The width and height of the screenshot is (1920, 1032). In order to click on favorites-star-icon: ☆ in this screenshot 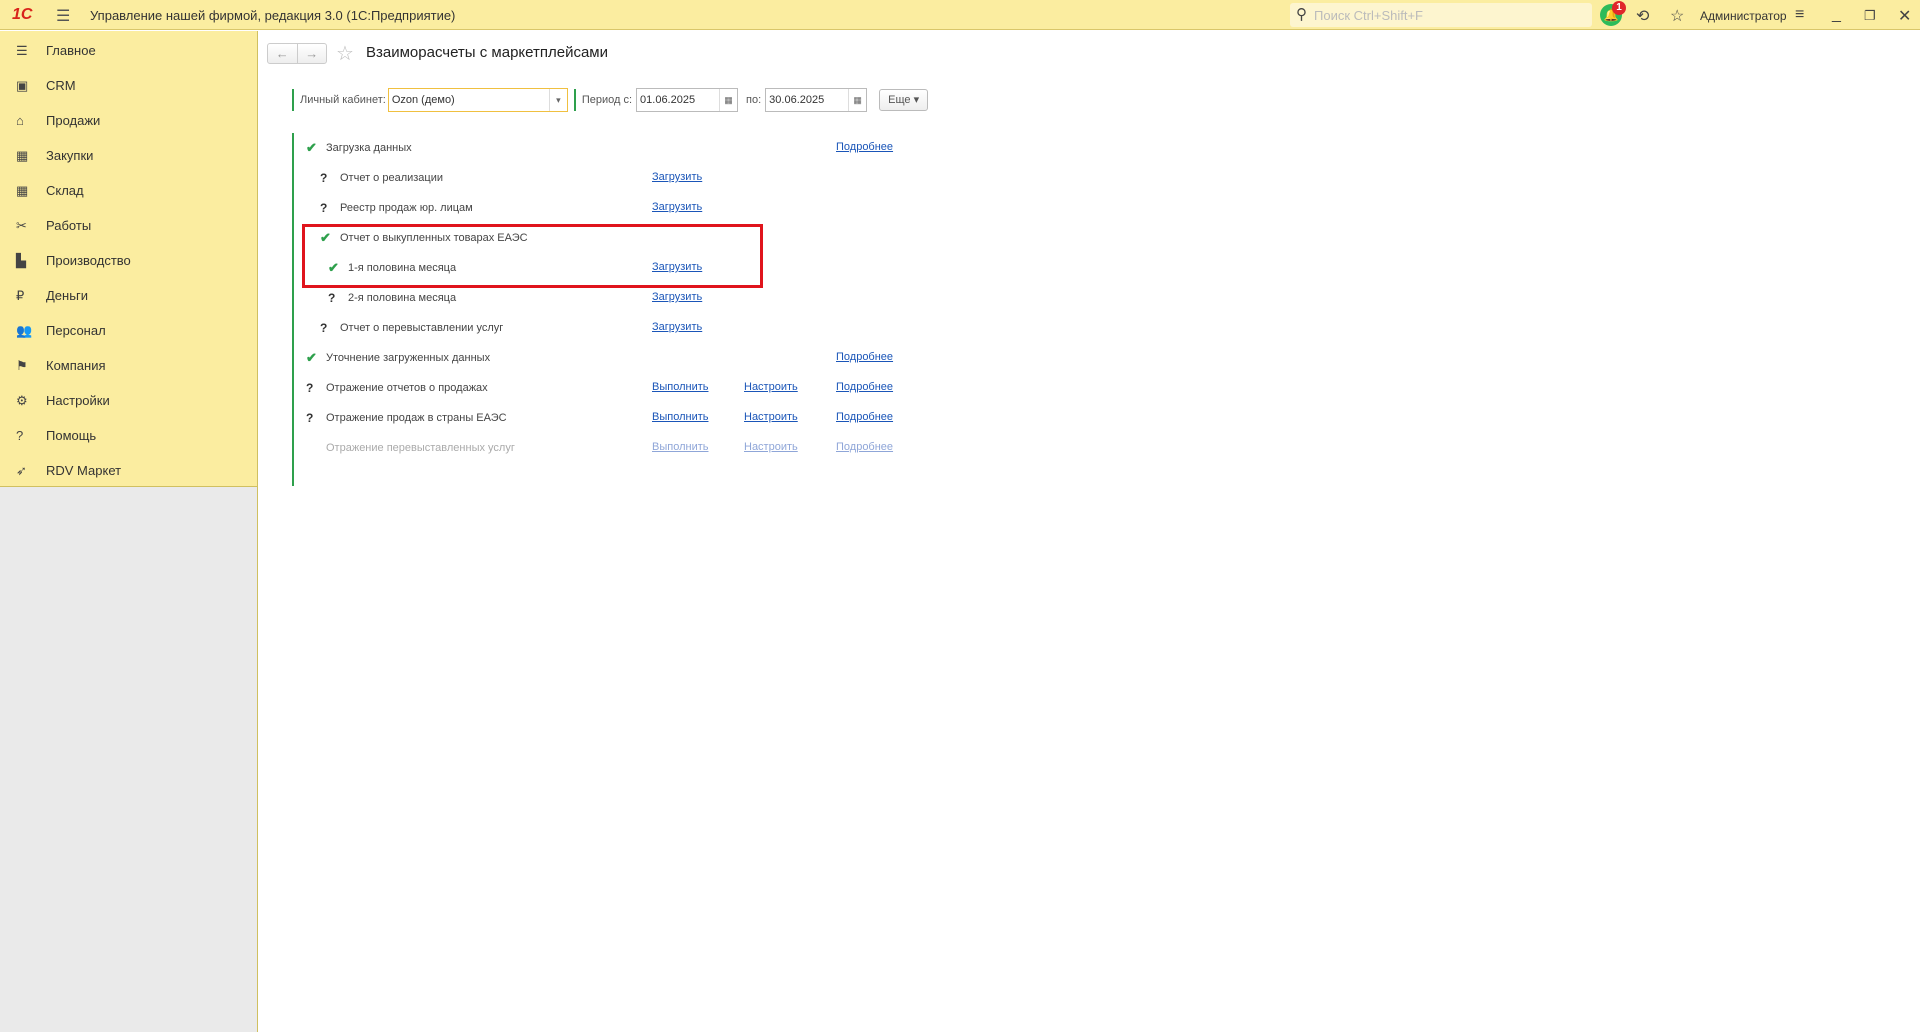, I will do `click(1677, 16)`.